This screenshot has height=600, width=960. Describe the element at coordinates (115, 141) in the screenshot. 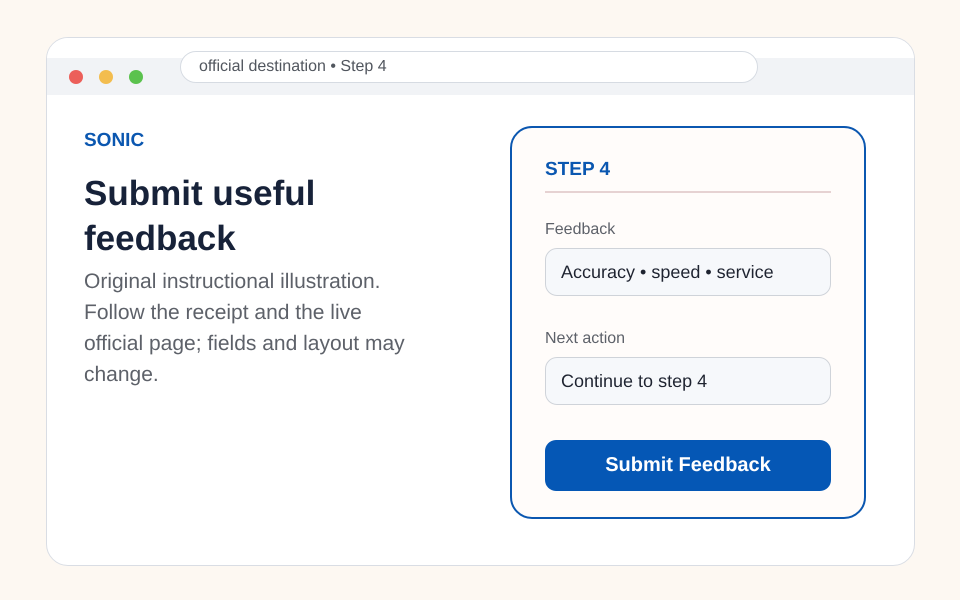

I see `brand-label: SONIC` at that location.